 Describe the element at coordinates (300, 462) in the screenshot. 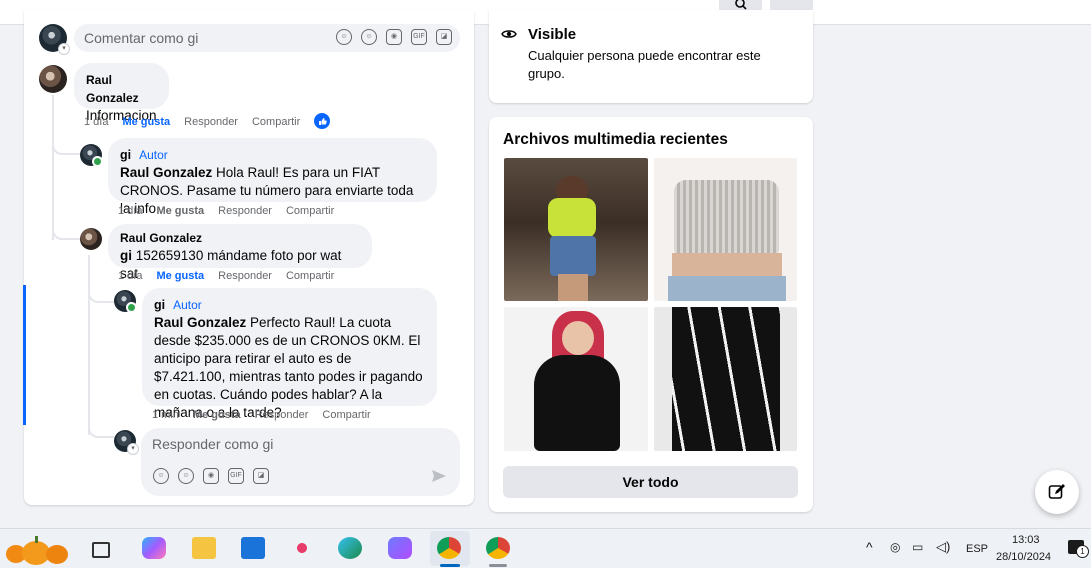

I see `reply-input: Responder como gi` at that location.